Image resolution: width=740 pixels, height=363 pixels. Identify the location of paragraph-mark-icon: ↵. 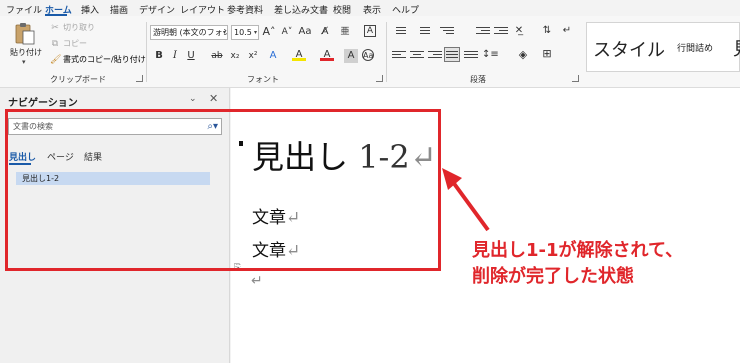
(257, 281).